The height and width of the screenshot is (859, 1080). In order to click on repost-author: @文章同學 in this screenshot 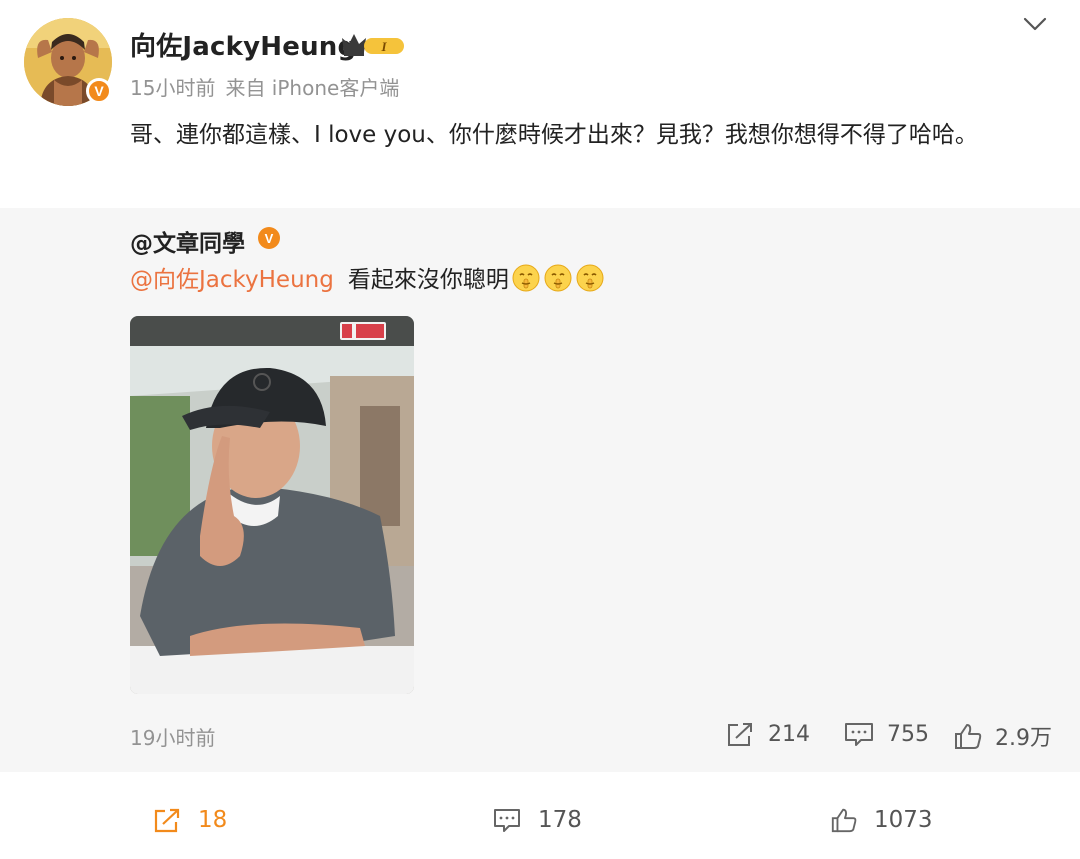, I will do `click(187, 241)`.